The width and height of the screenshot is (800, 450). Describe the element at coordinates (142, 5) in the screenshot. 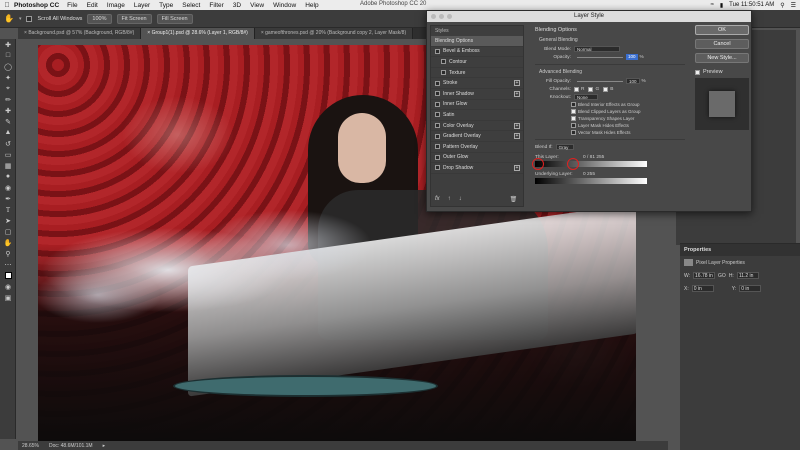

I see `menu-layer: Layer` at that location.